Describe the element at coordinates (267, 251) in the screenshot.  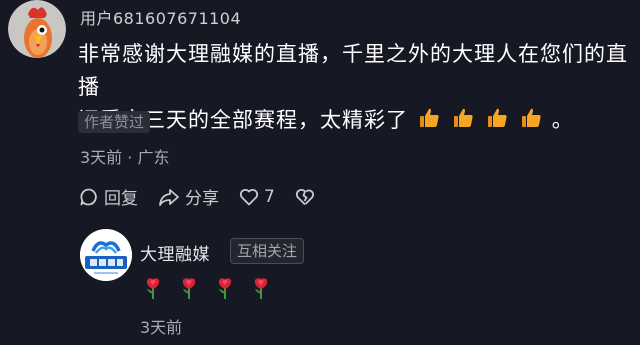
I see `mutual-follow-badge: 互相关注` at that location.